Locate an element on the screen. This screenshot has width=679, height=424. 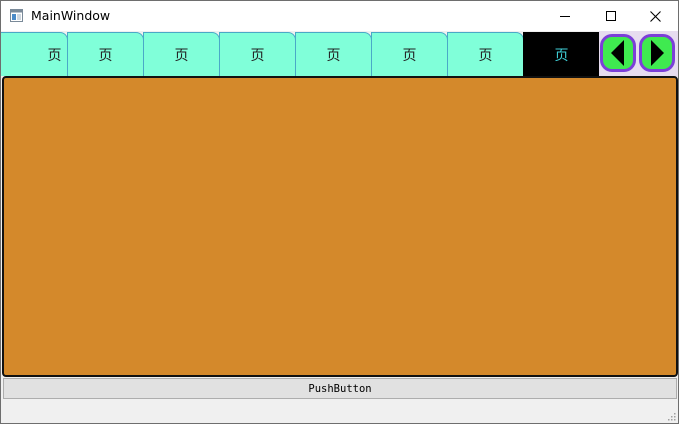
maximize-button is located at coordinates (611, 16).